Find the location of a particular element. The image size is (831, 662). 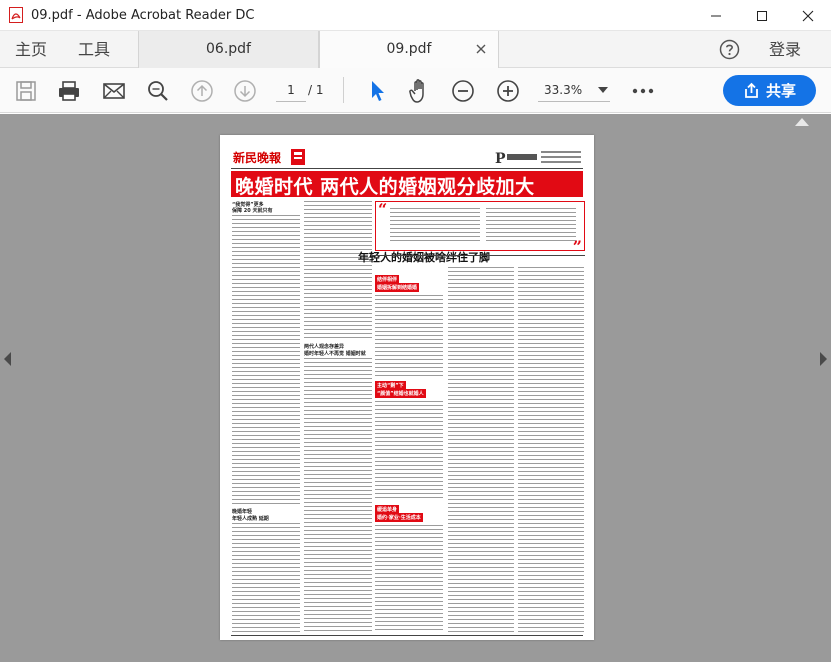

acrobat-icon is located at coordinates (16, 15).